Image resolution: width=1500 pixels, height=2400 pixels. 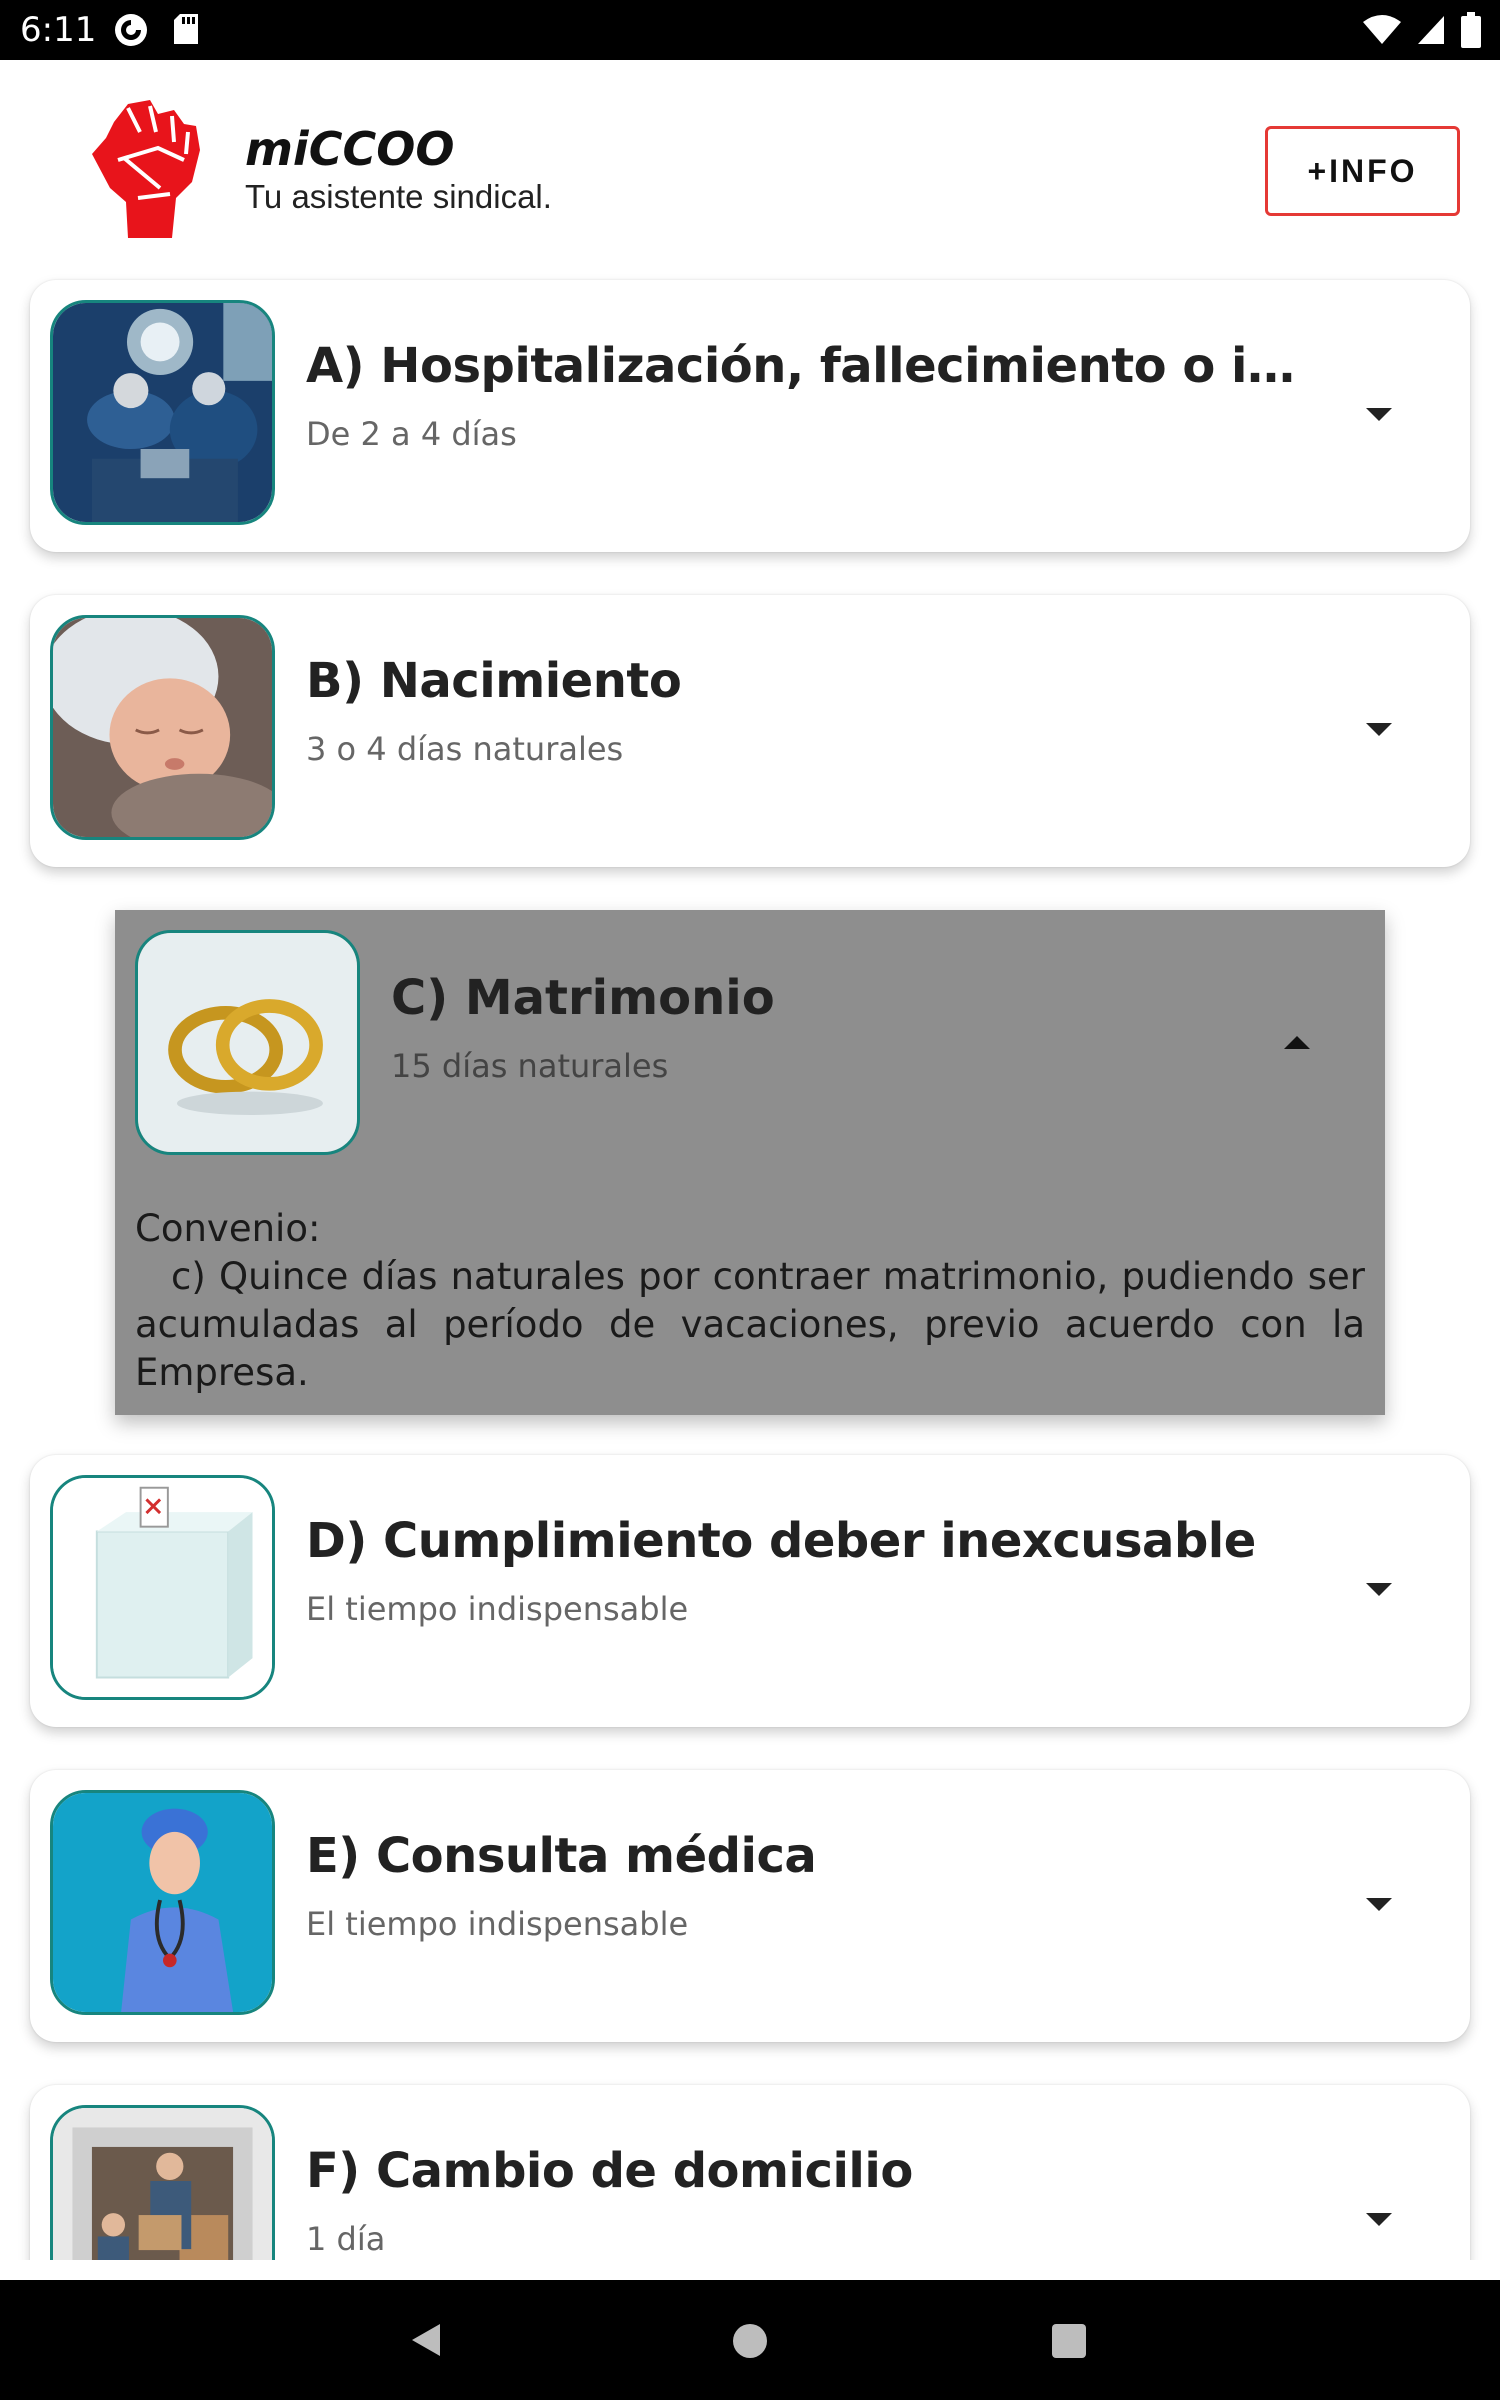 What do you see at coordinates (583, 998) in the screenshot?
I see `permit-title: C) Matrimonio` at bounding box center [583, 998].